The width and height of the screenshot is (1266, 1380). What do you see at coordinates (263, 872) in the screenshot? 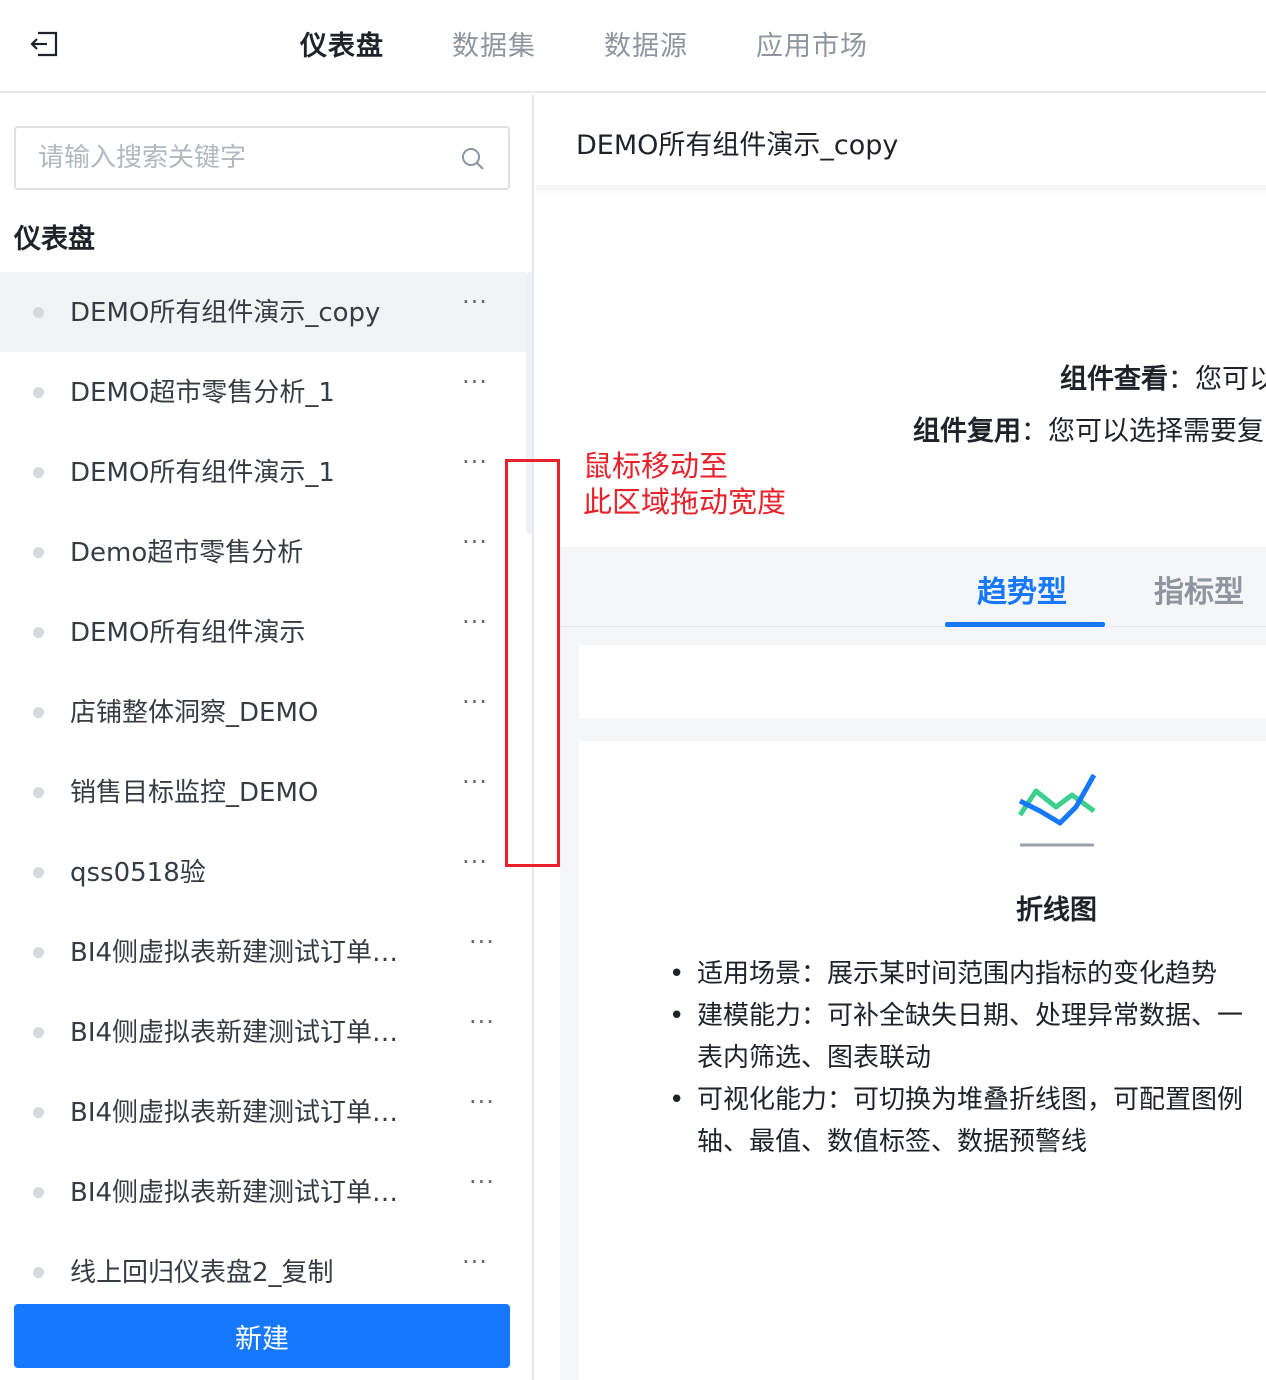
I see `list-item: qss0518验 ···` at bounding box center [263, 872].